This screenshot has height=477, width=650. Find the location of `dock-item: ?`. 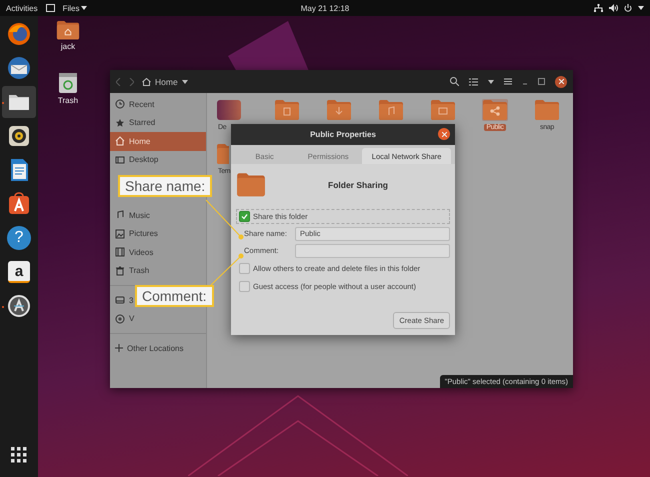

dock-item: ? is located at coordinates (19, 238).